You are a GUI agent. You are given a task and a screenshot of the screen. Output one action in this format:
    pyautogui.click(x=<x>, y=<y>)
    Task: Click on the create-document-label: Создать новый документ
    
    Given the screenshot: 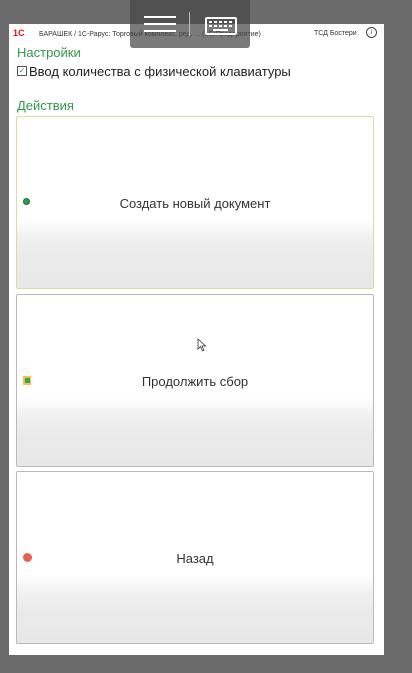 What is the action you would take?
    pyautogui.click(x=195, y=203)
    